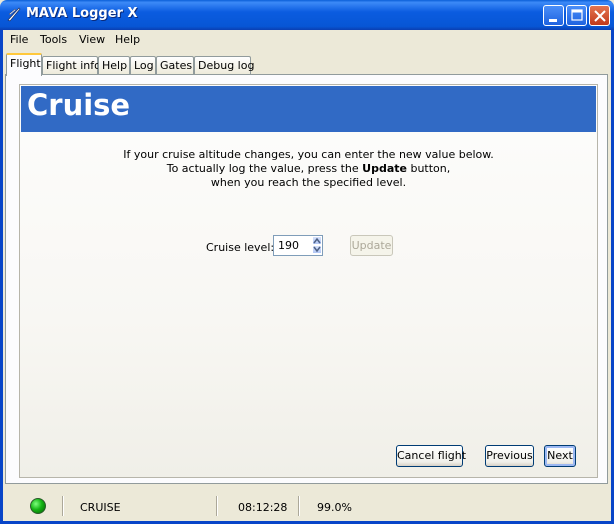  What do you see at coordinates (53, 39) in the screenshot?
I see `menu-tools: Tools` at bounding box center [53, 39].